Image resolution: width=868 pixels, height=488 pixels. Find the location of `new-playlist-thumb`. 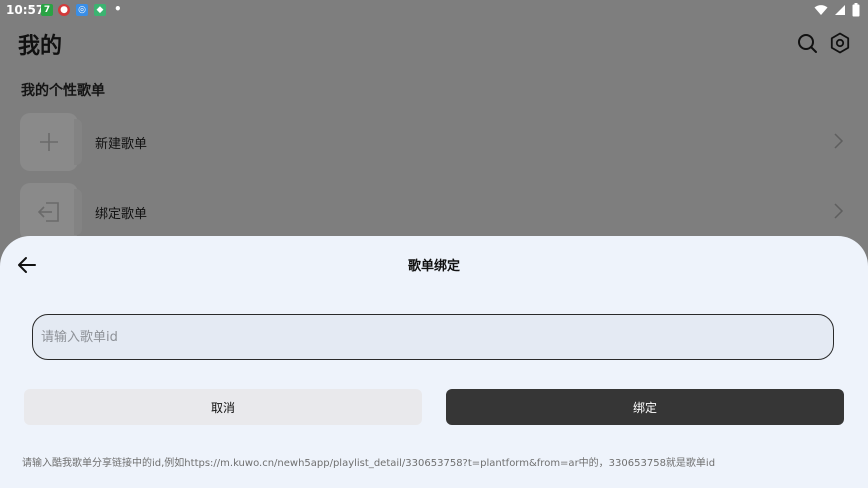

new-playlist-thumb is located at coordinates (51, 142).